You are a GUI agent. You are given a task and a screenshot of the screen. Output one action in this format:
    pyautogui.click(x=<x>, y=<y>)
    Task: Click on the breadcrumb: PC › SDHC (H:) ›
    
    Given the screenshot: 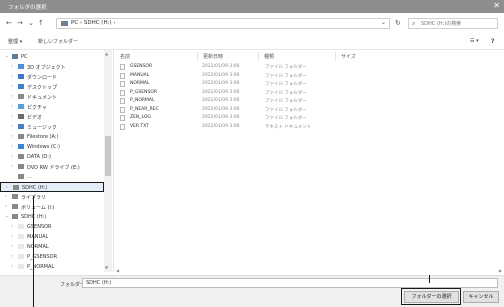 What is the action you would take?
    pyautogui.click(x=93, y=23)
    